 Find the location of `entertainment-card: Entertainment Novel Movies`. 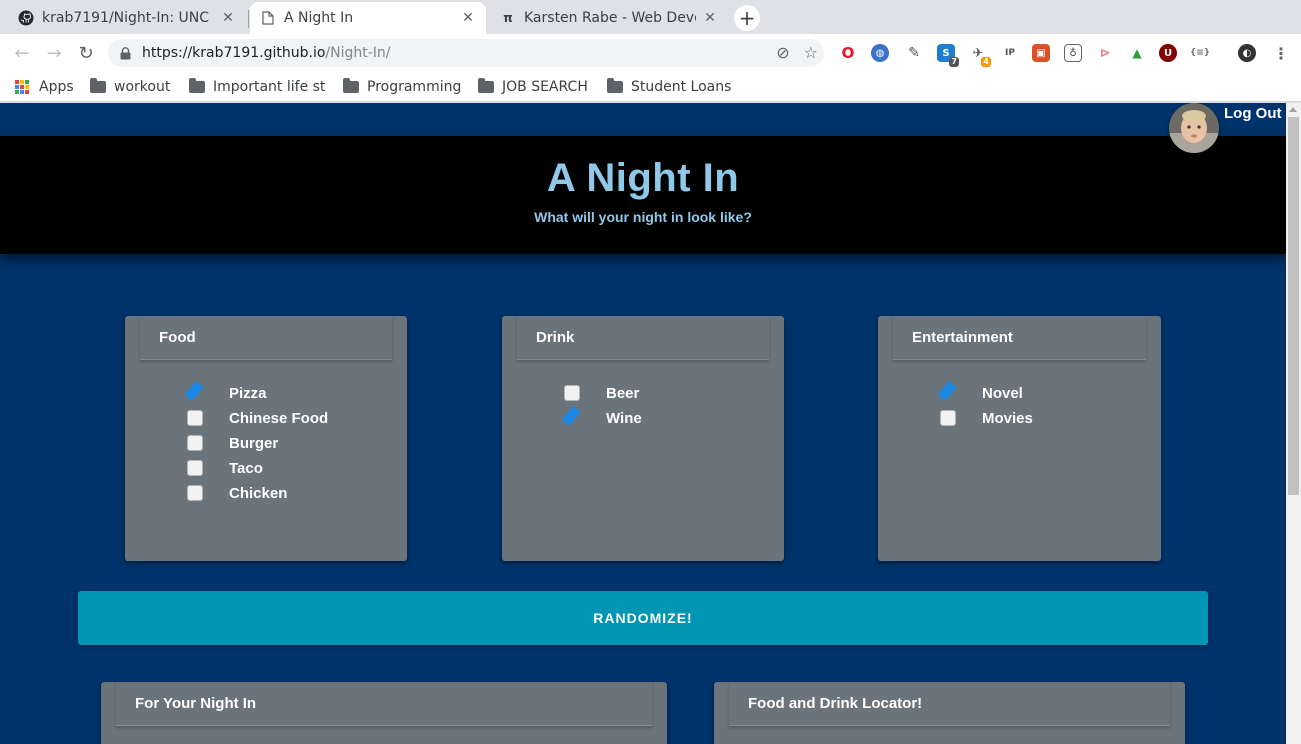

entertainment-card: Entertainment Novel Movies is located at coordinates (1019, 438).